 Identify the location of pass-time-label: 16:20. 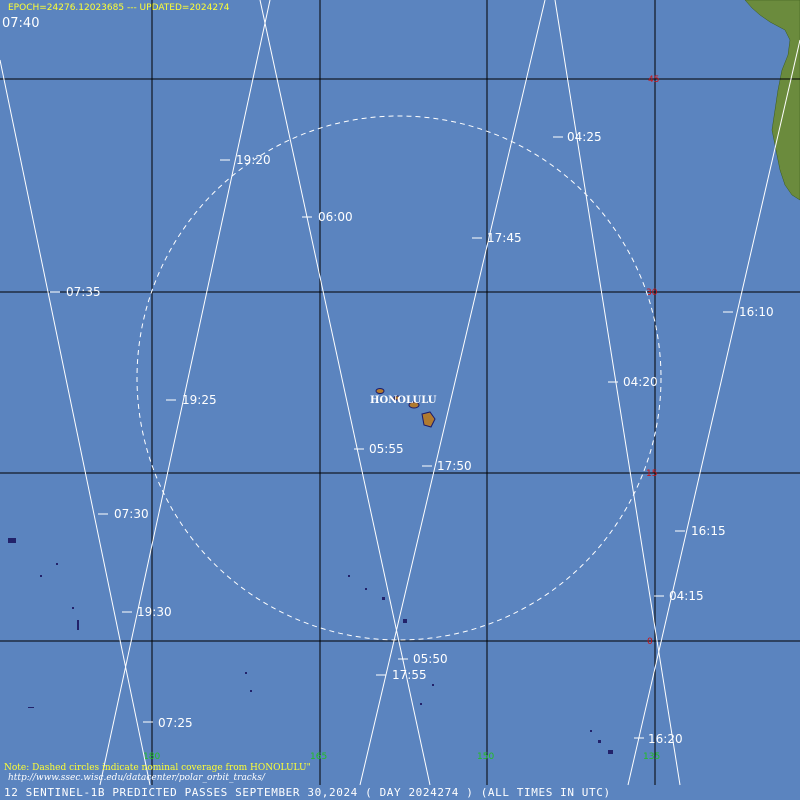
(665, 739).